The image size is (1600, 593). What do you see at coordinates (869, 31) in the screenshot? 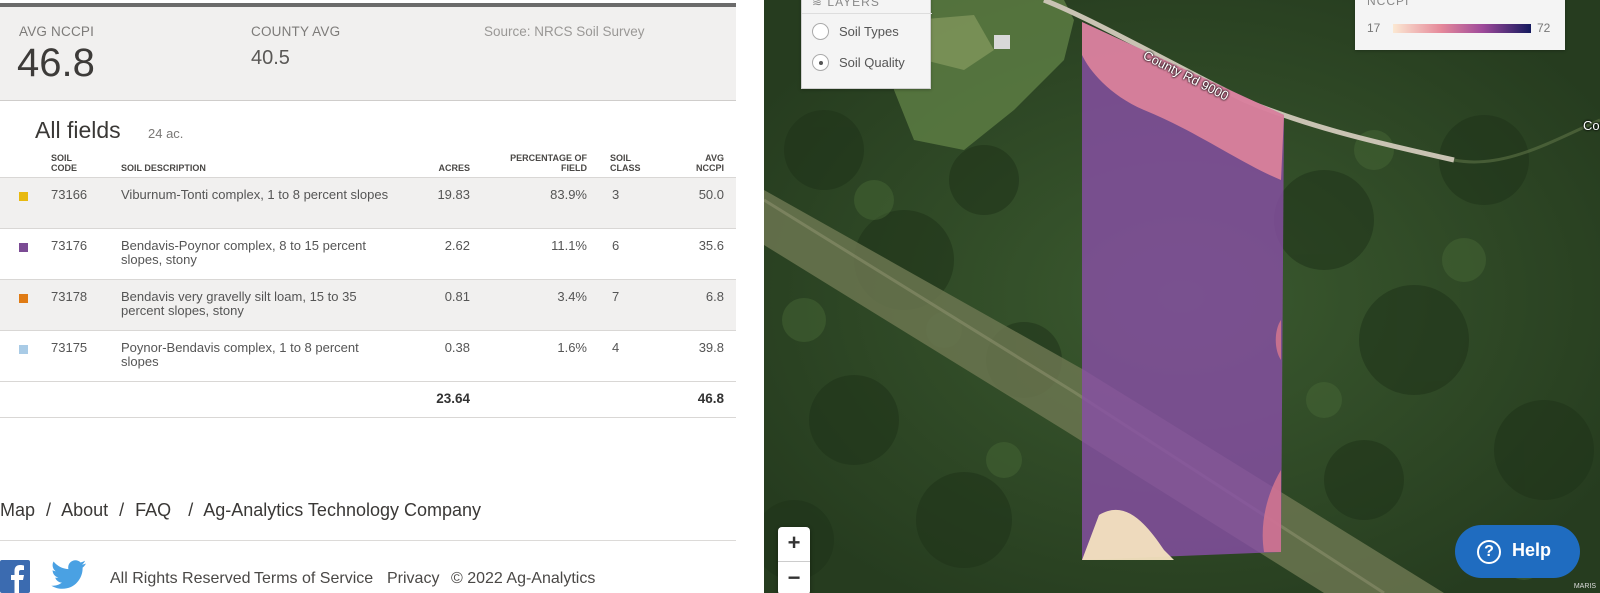
I see `soil-types-label: Soil Types` at bounding box center [869, 31].